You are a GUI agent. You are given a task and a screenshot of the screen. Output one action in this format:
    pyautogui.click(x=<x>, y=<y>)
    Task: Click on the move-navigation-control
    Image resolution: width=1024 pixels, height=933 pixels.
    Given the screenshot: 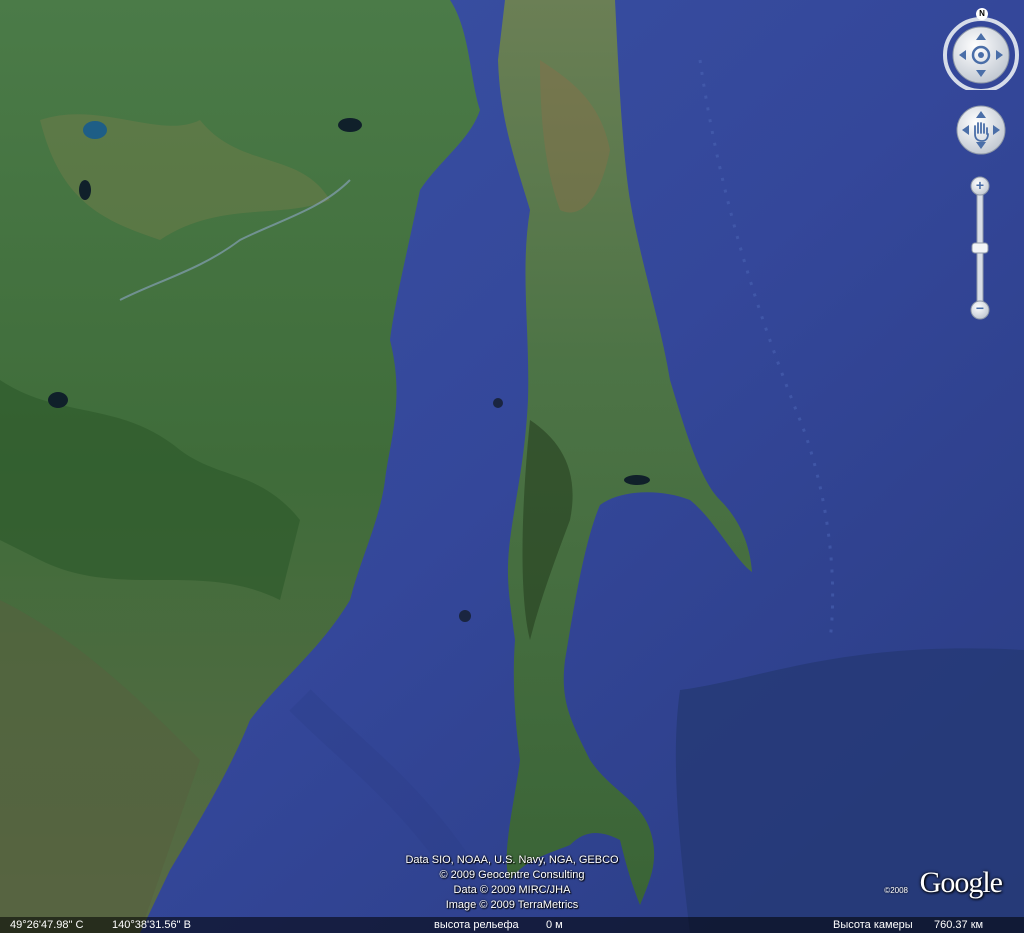 What is the action you would take?
    pyautogui.click(x=981, y=130)
    